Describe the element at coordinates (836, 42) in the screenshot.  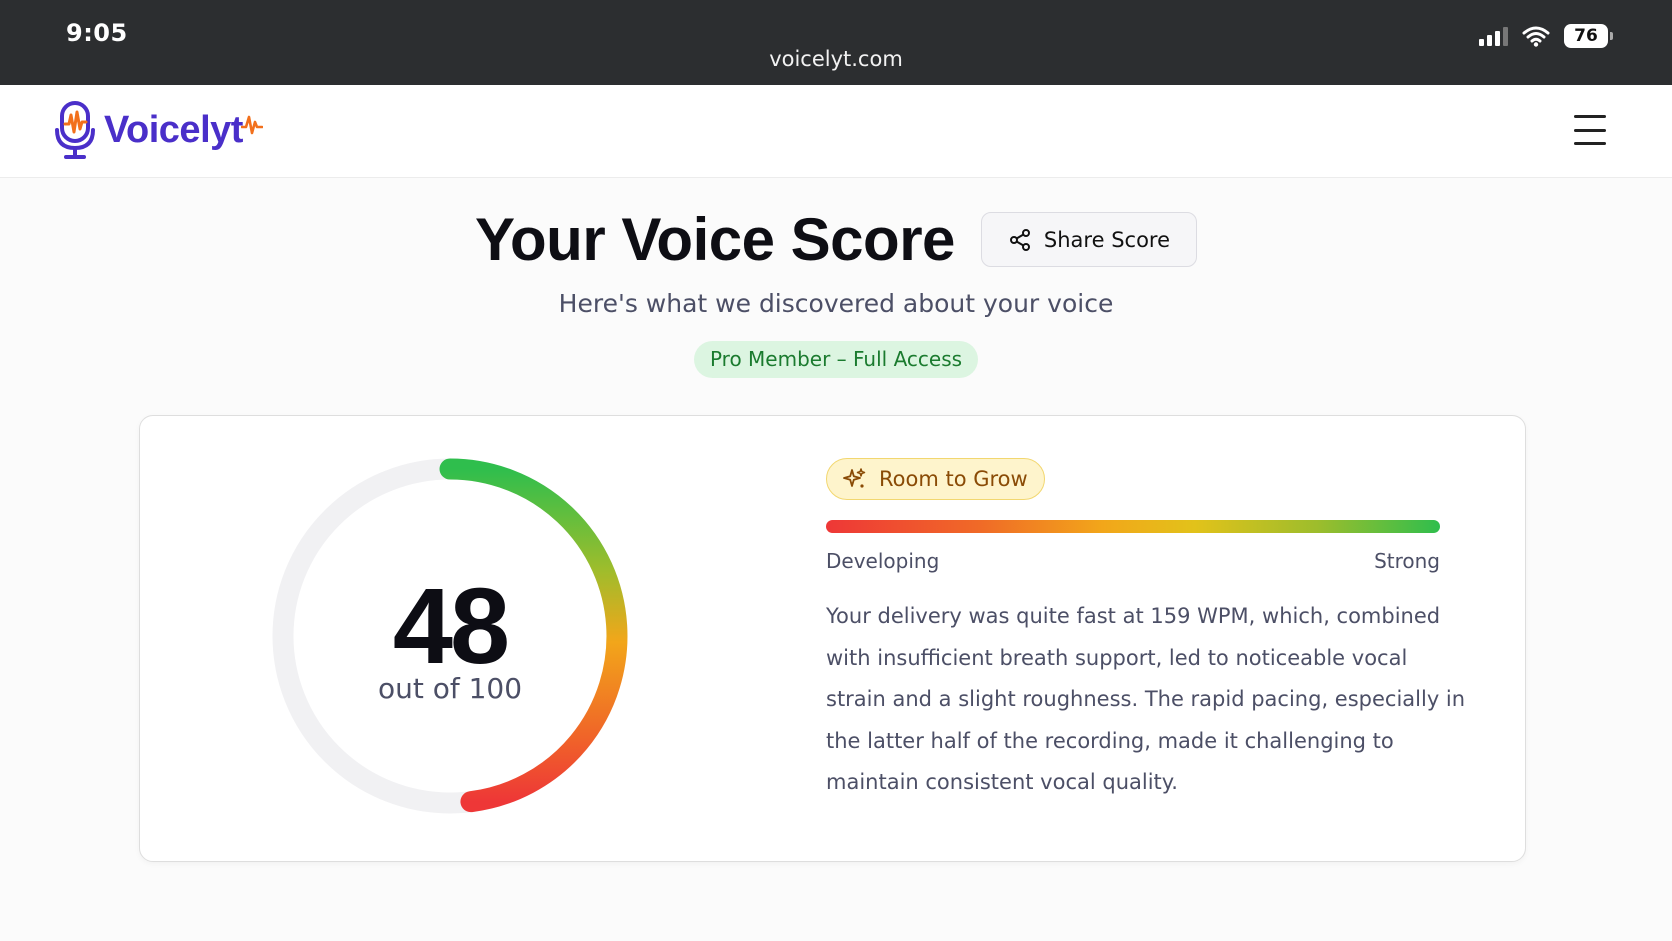
I see `status-bar: 9:05 voicelyt.com 76` at that location.